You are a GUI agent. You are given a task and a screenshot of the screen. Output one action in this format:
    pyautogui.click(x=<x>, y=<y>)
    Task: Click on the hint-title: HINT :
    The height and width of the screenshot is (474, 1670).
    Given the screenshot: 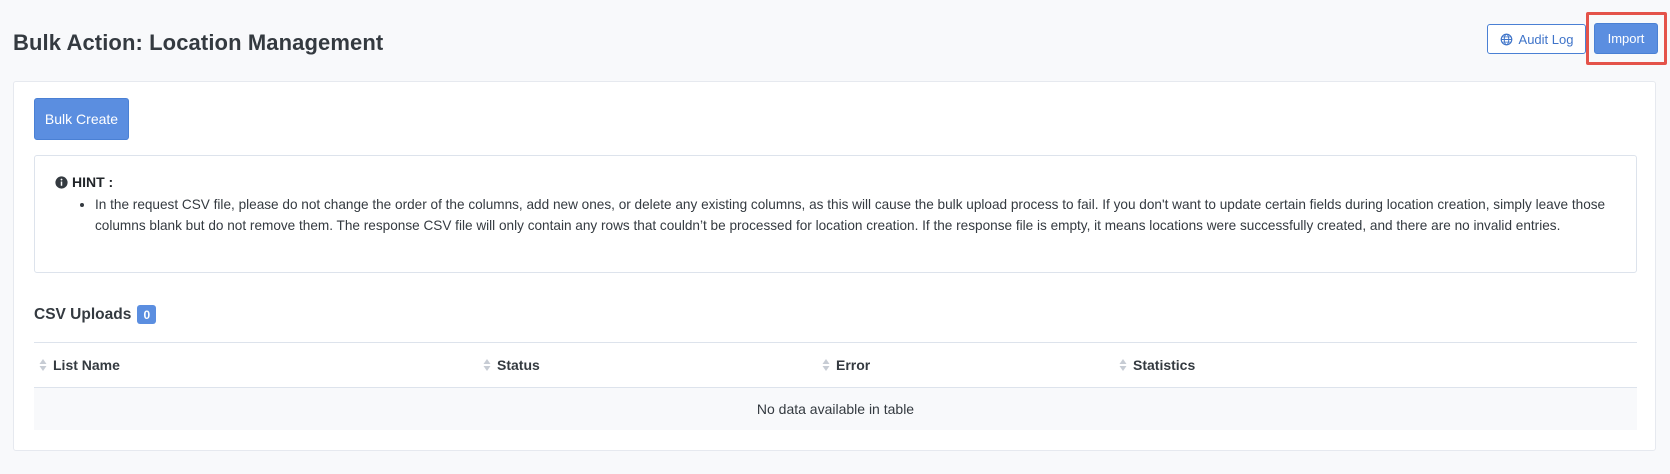 What is the action you would take?
    pyautogui.click(x=84, y=182)
    